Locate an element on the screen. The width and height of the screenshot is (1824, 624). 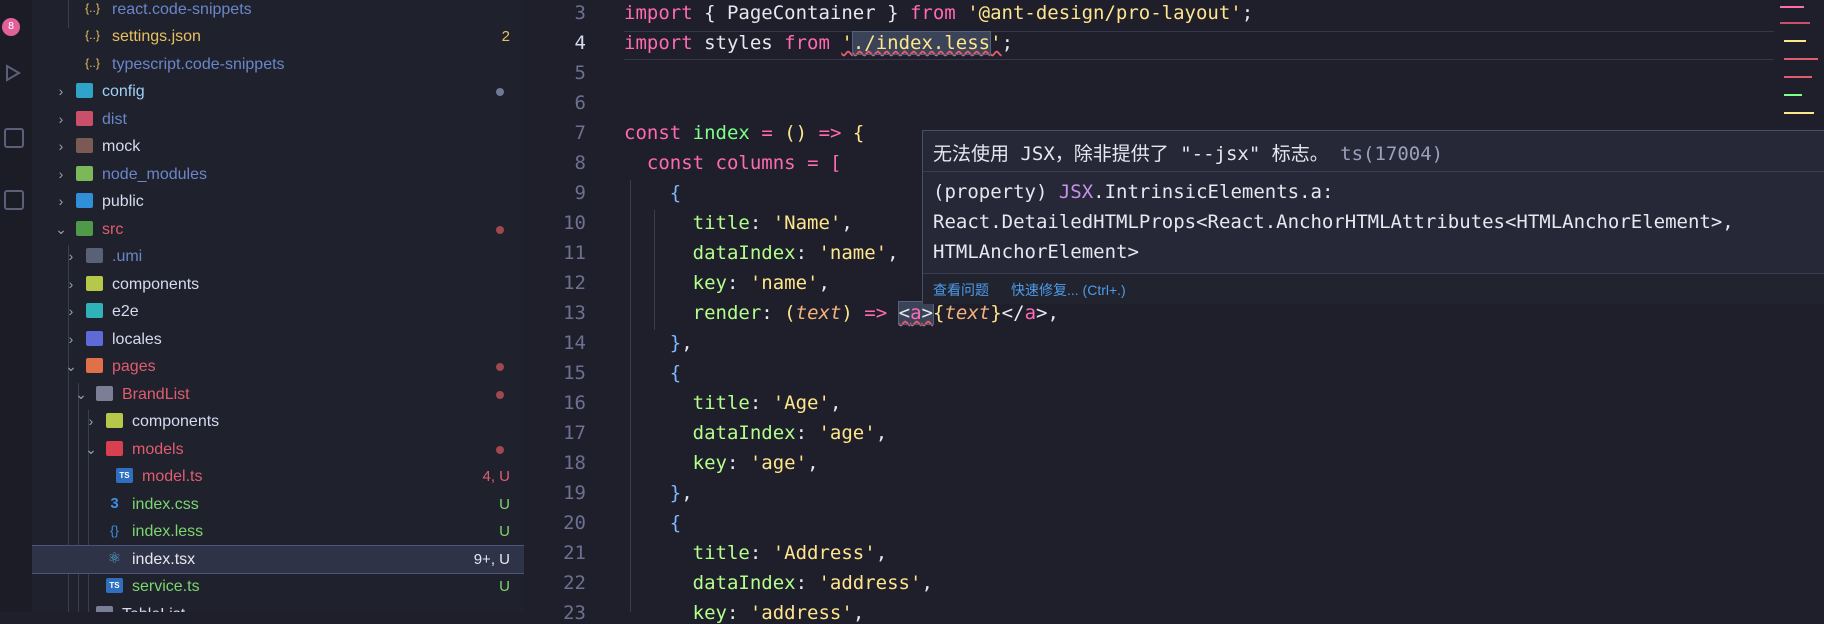
tree-item-mock: › mock is located at coordinates (278, 146).